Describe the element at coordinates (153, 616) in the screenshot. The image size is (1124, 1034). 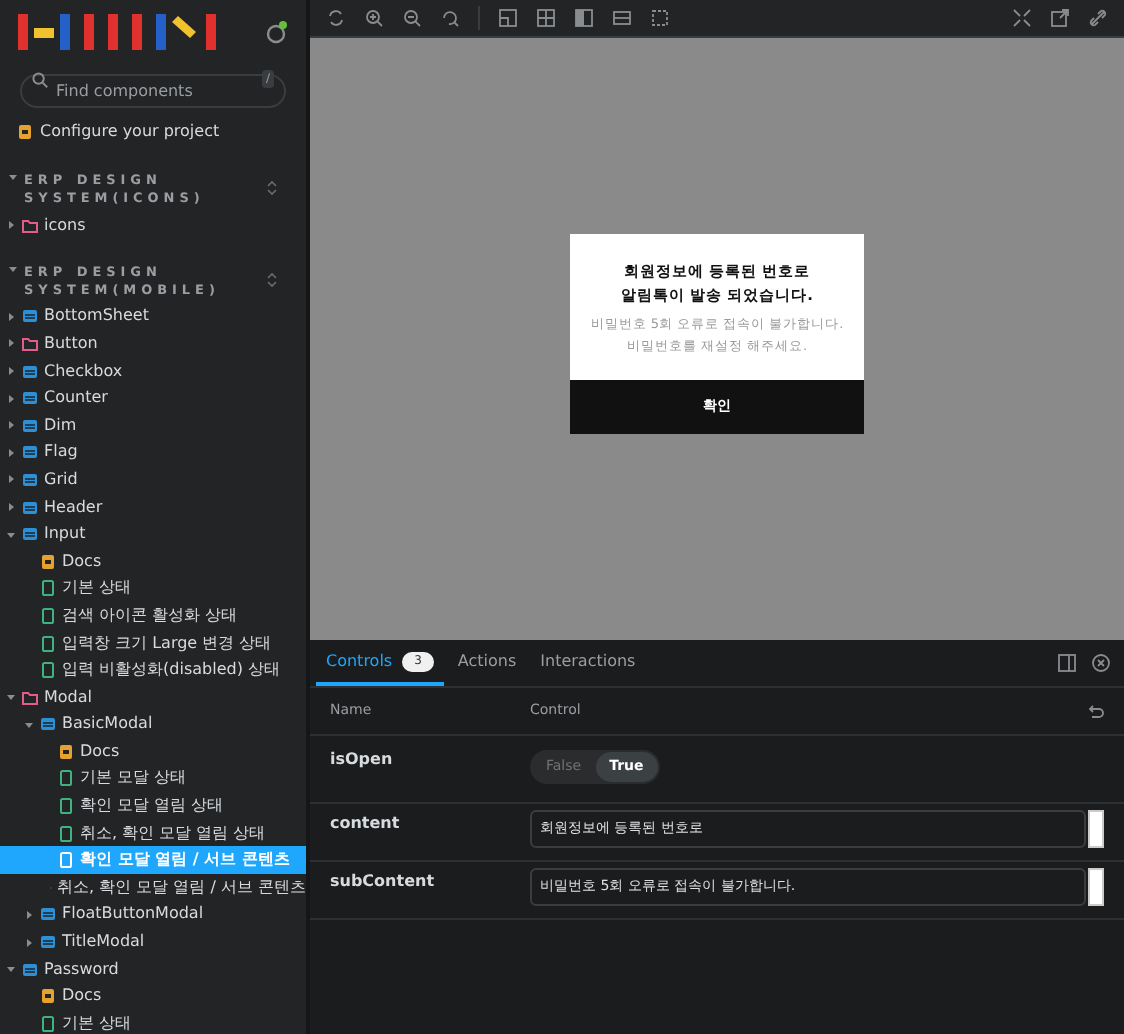
I see `tree-item: 검색 아이콘 활성화 상태` at that location.